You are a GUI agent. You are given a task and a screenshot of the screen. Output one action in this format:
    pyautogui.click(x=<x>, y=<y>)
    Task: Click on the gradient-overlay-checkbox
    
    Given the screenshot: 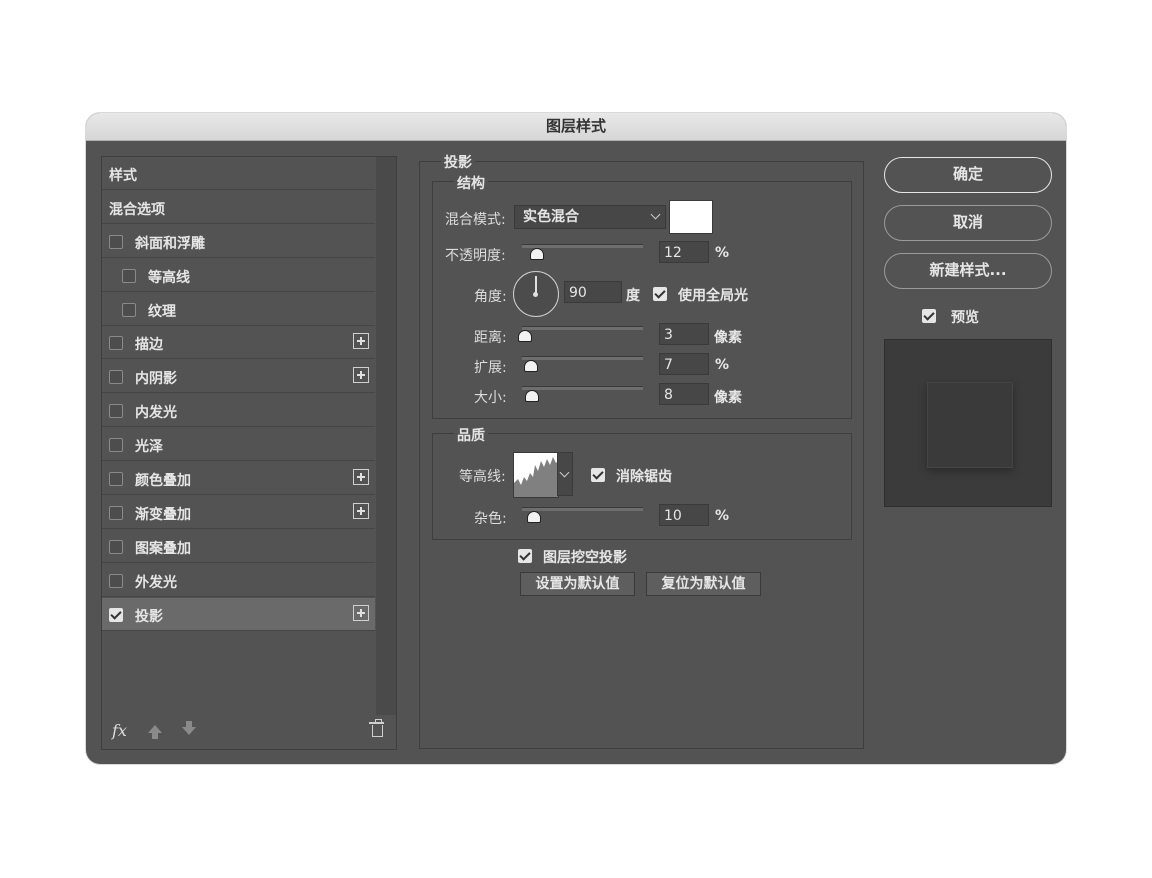 What is the action you would take?
    pyautogui.click(x=116, y=513)
    